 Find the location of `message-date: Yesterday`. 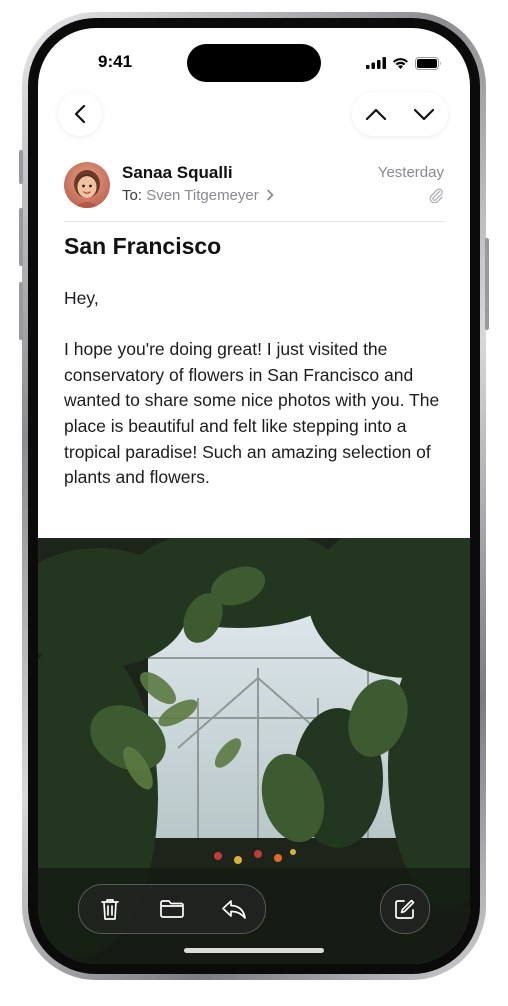

message-date: Yesterday is located at coordinates (410, 172).